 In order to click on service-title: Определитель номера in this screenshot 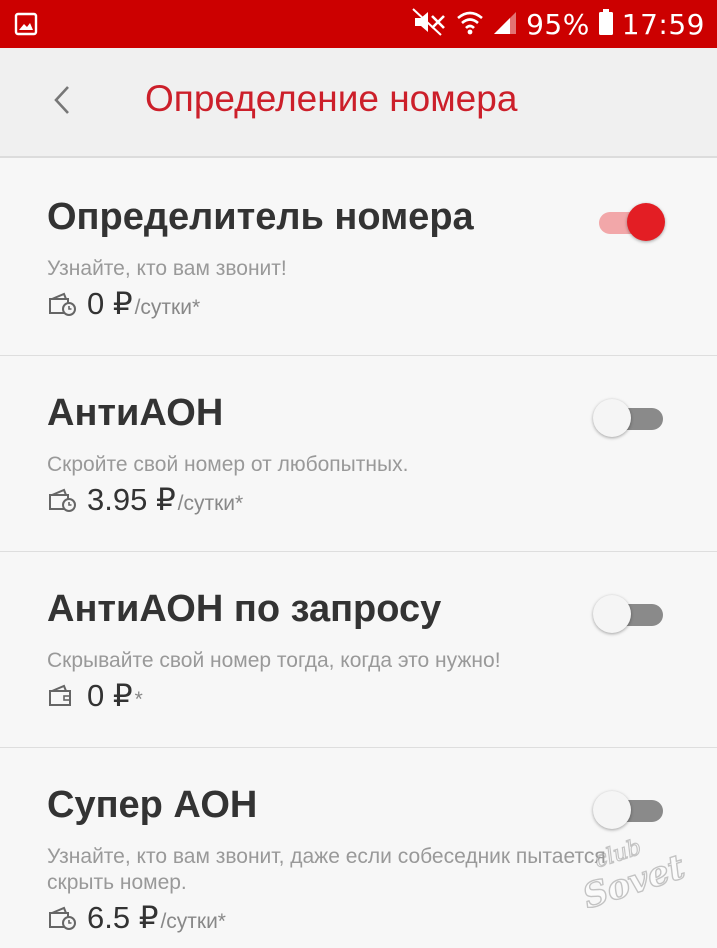, I will do `click(260, 217)`.